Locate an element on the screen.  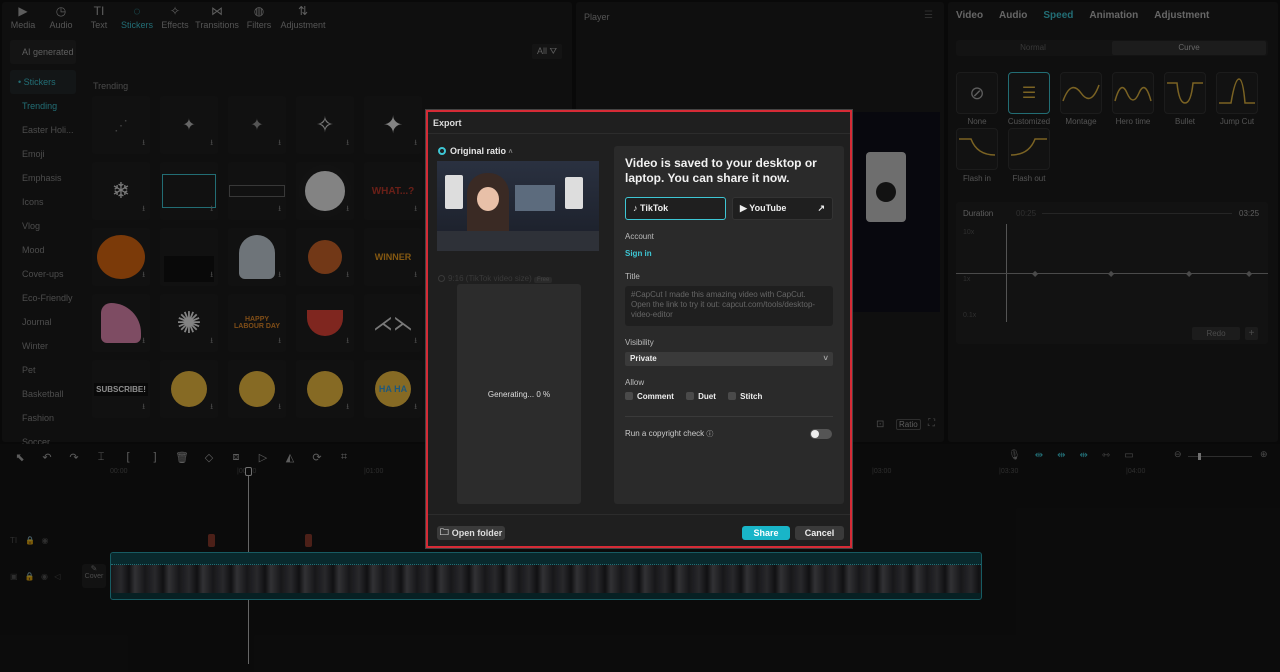
chevron-down-icon: ˅ is located at coordinates (825, 358).